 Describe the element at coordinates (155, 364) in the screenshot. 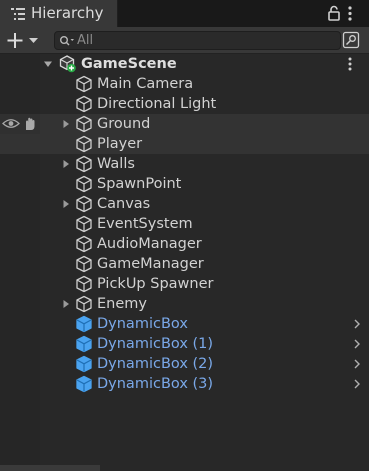

I see `hierarchy-item-label: DynamicBox (2)` at that location.